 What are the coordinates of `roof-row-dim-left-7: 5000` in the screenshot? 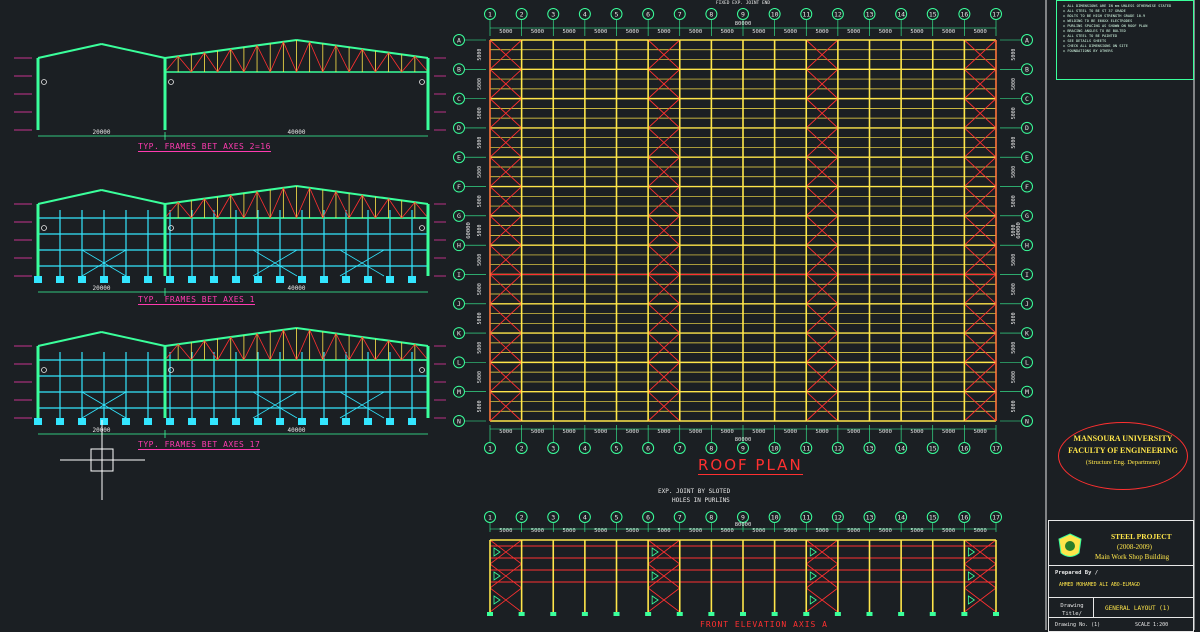 It's located at (480, 260).